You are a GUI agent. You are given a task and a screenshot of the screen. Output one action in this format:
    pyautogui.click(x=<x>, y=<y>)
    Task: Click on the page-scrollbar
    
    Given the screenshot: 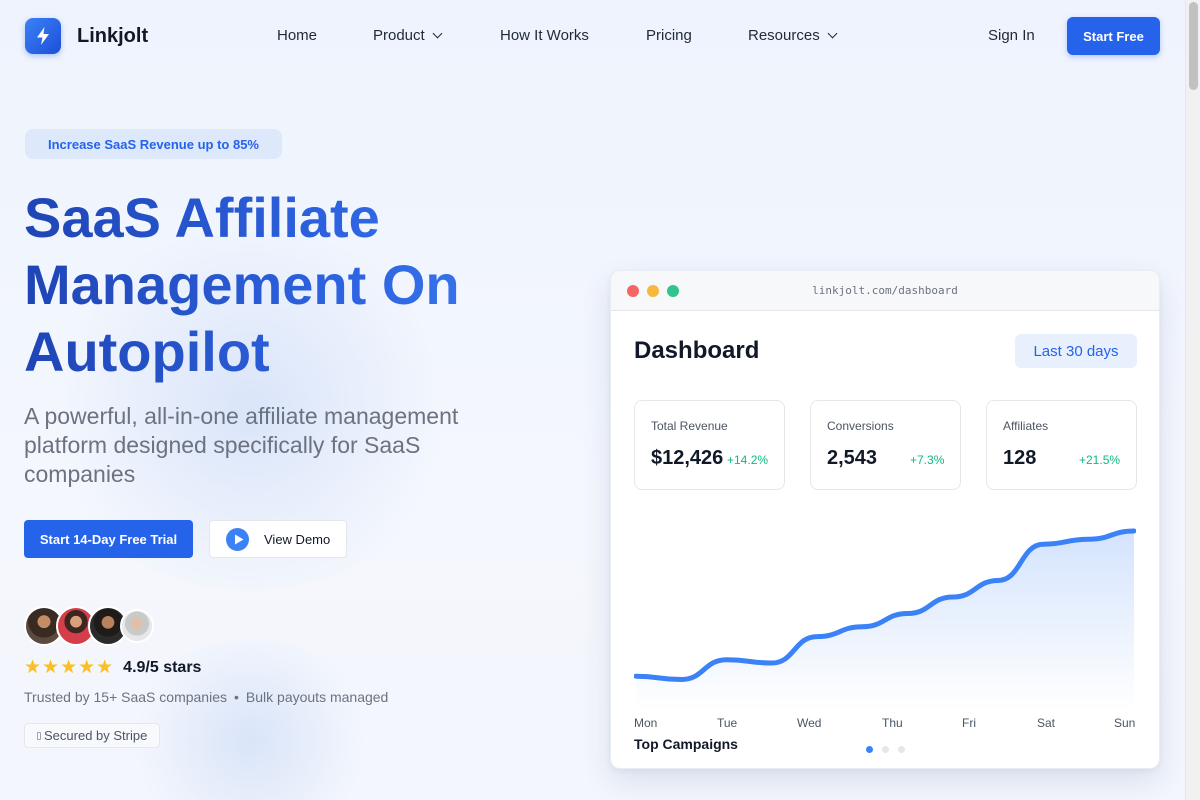 What is the action you would take?
    pyautogui.click(x=1192, y=400)
    